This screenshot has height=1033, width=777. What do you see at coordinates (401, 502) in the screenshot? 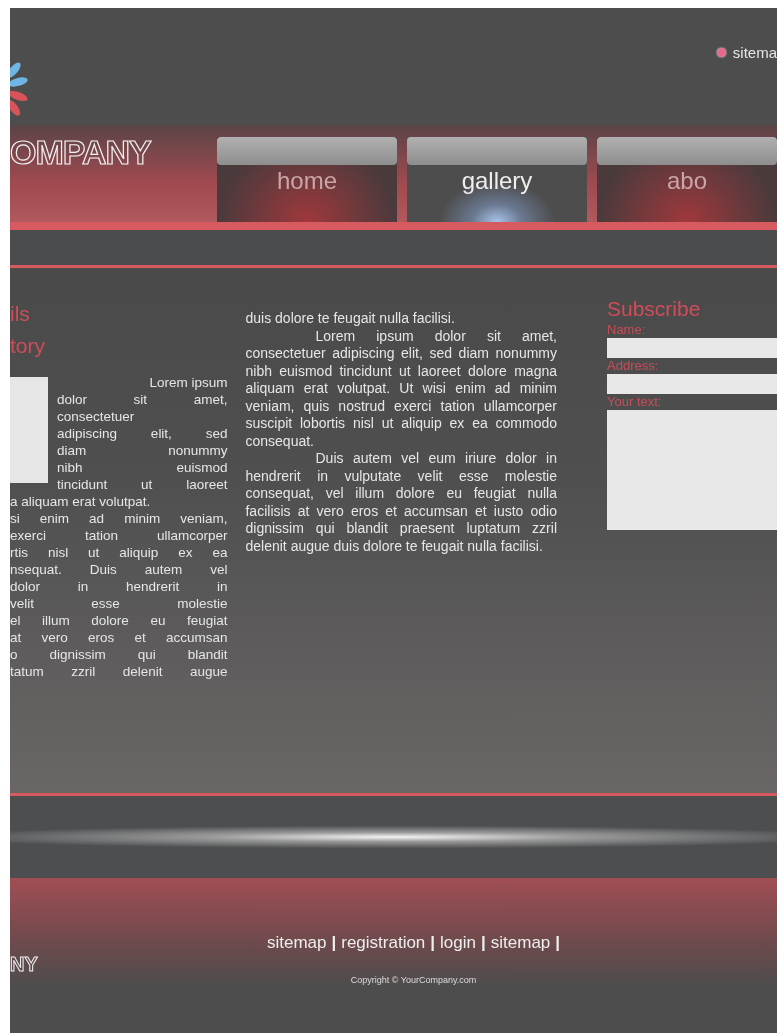
I see `body-paragraph: Duis autem vel eum iriure dolor in hendrerit in vulputate velit esse molestie consequat, vel illum dolore eu feugiat nulla facilisis at vero eros et accumsan et iusto odio dignissim qui blandit praesent luptatum zzril delenit augue duis dolore te feugait nulla facilisi.` at bounding box center [401, 502].